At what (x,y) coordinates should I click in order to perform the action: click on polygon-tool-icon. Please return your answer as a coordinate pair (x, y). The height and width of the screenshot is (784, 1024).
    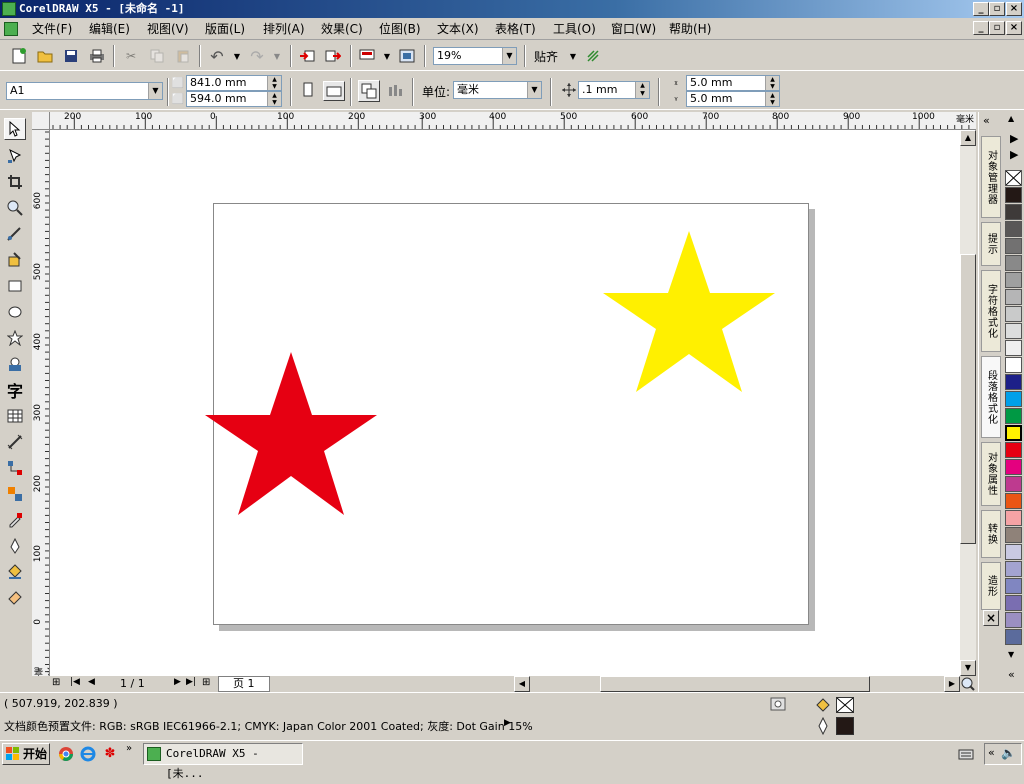
    Looking at the image, I should click on (15, 338).